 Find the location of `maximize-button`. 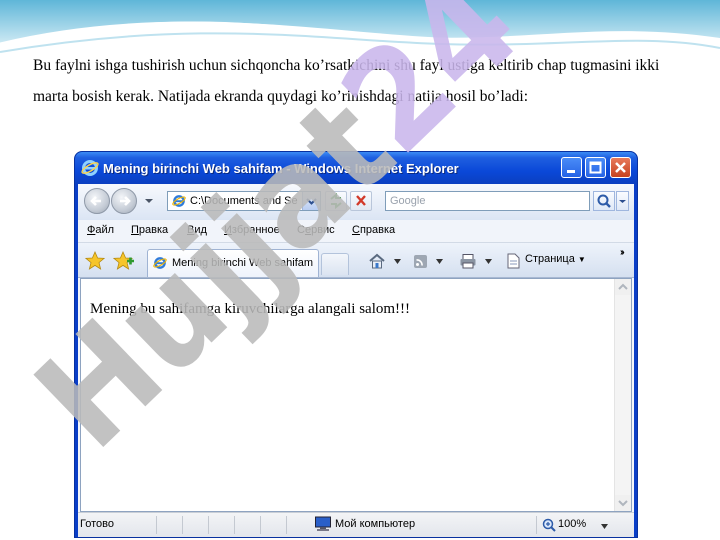

maximize-button is located at coordinates (595, 167).